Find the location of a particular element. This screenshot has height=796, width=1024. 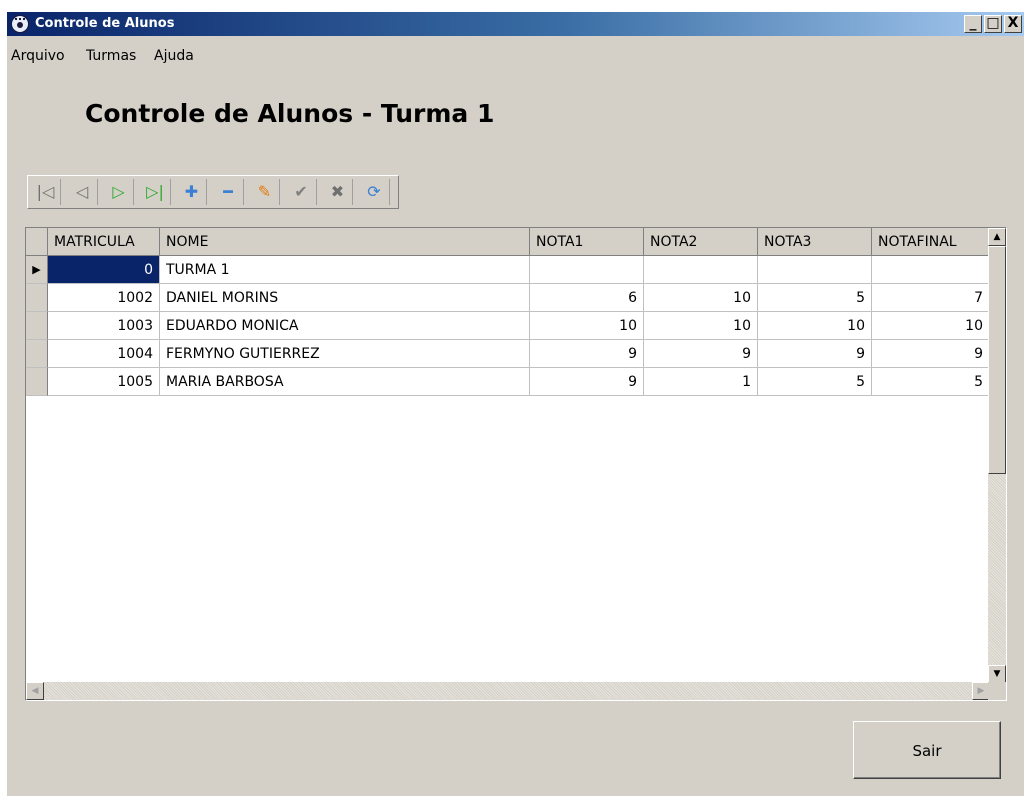

cell-nota3: 9 is located at coordinates (815, 354).